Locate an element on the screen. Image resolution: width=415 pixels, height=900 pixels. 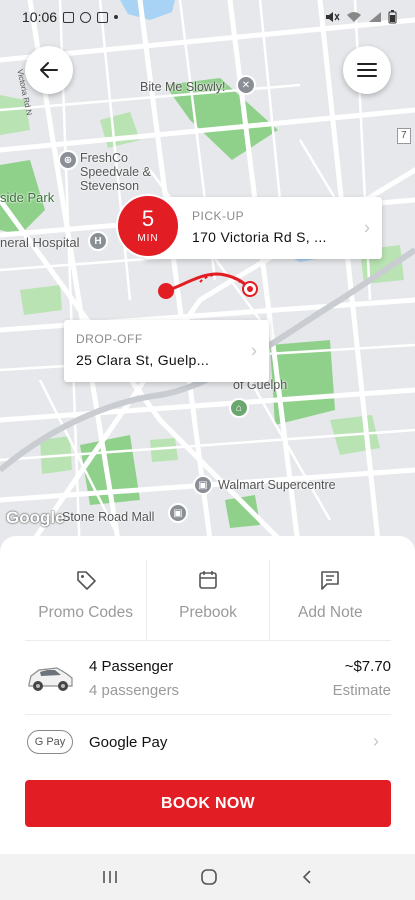
university-poi-icon: ⌂ is located at coordinates (239, 408).